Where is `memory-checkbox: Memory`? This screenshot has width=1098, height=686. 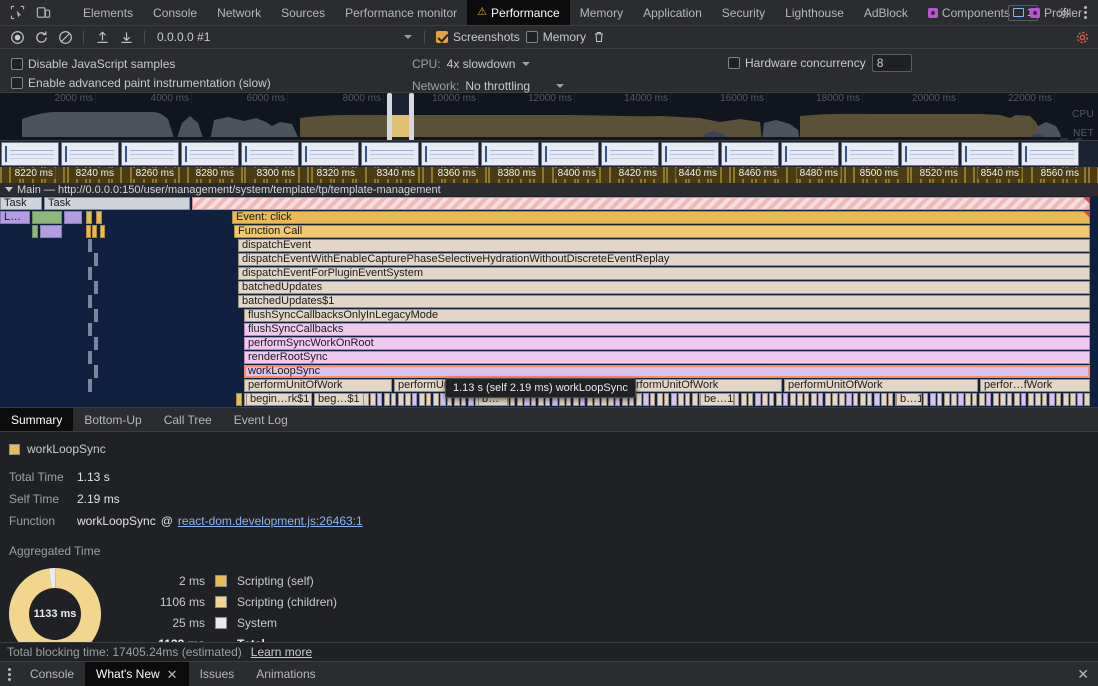
memory-checkbox: Memory is located at coordinates (555, 37).